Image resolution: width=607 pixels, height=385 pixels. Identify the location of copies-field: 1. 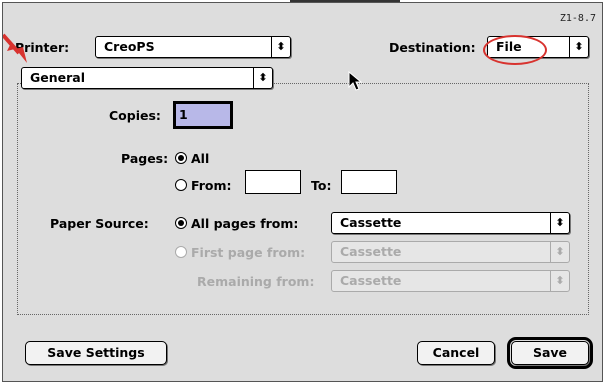
(203, 115).